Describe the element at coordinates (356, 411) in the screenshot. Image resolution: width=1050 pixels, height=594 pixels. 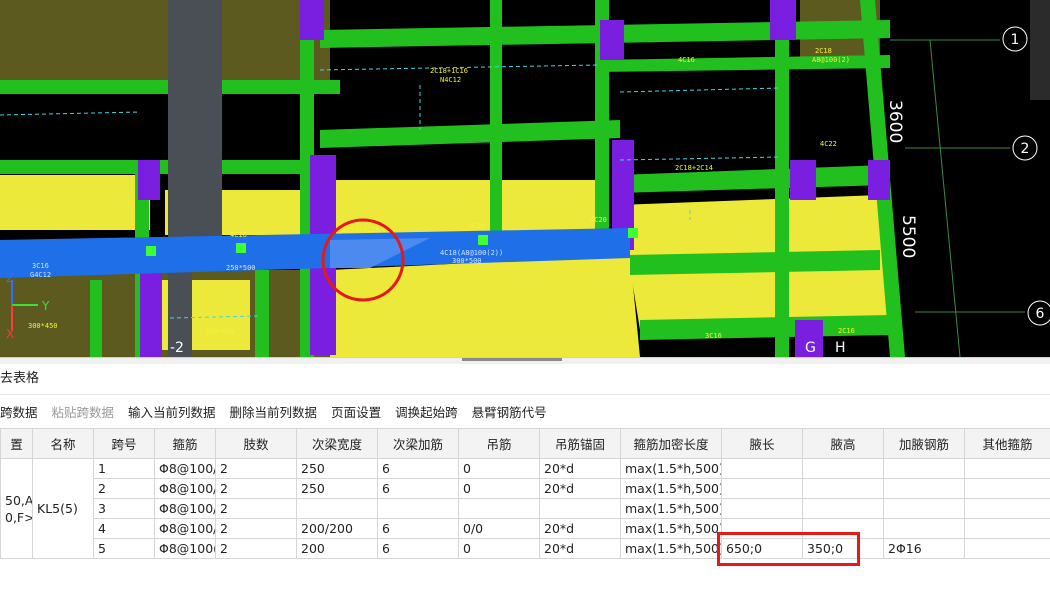
I see `toolbar-page-setup: 页面设置` at that location.